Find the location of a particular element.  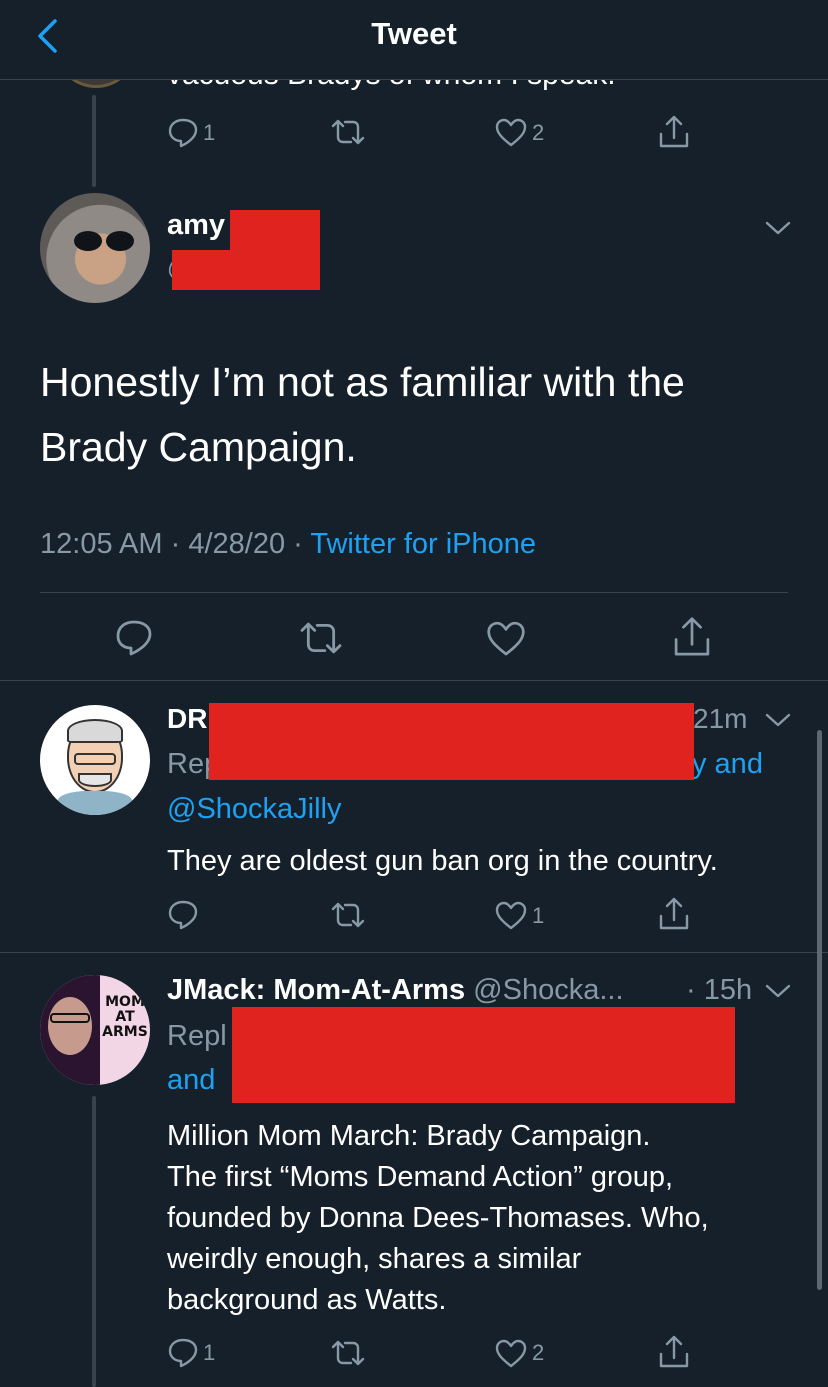

main-tweet-avatar is located at coordinates (95, 248).